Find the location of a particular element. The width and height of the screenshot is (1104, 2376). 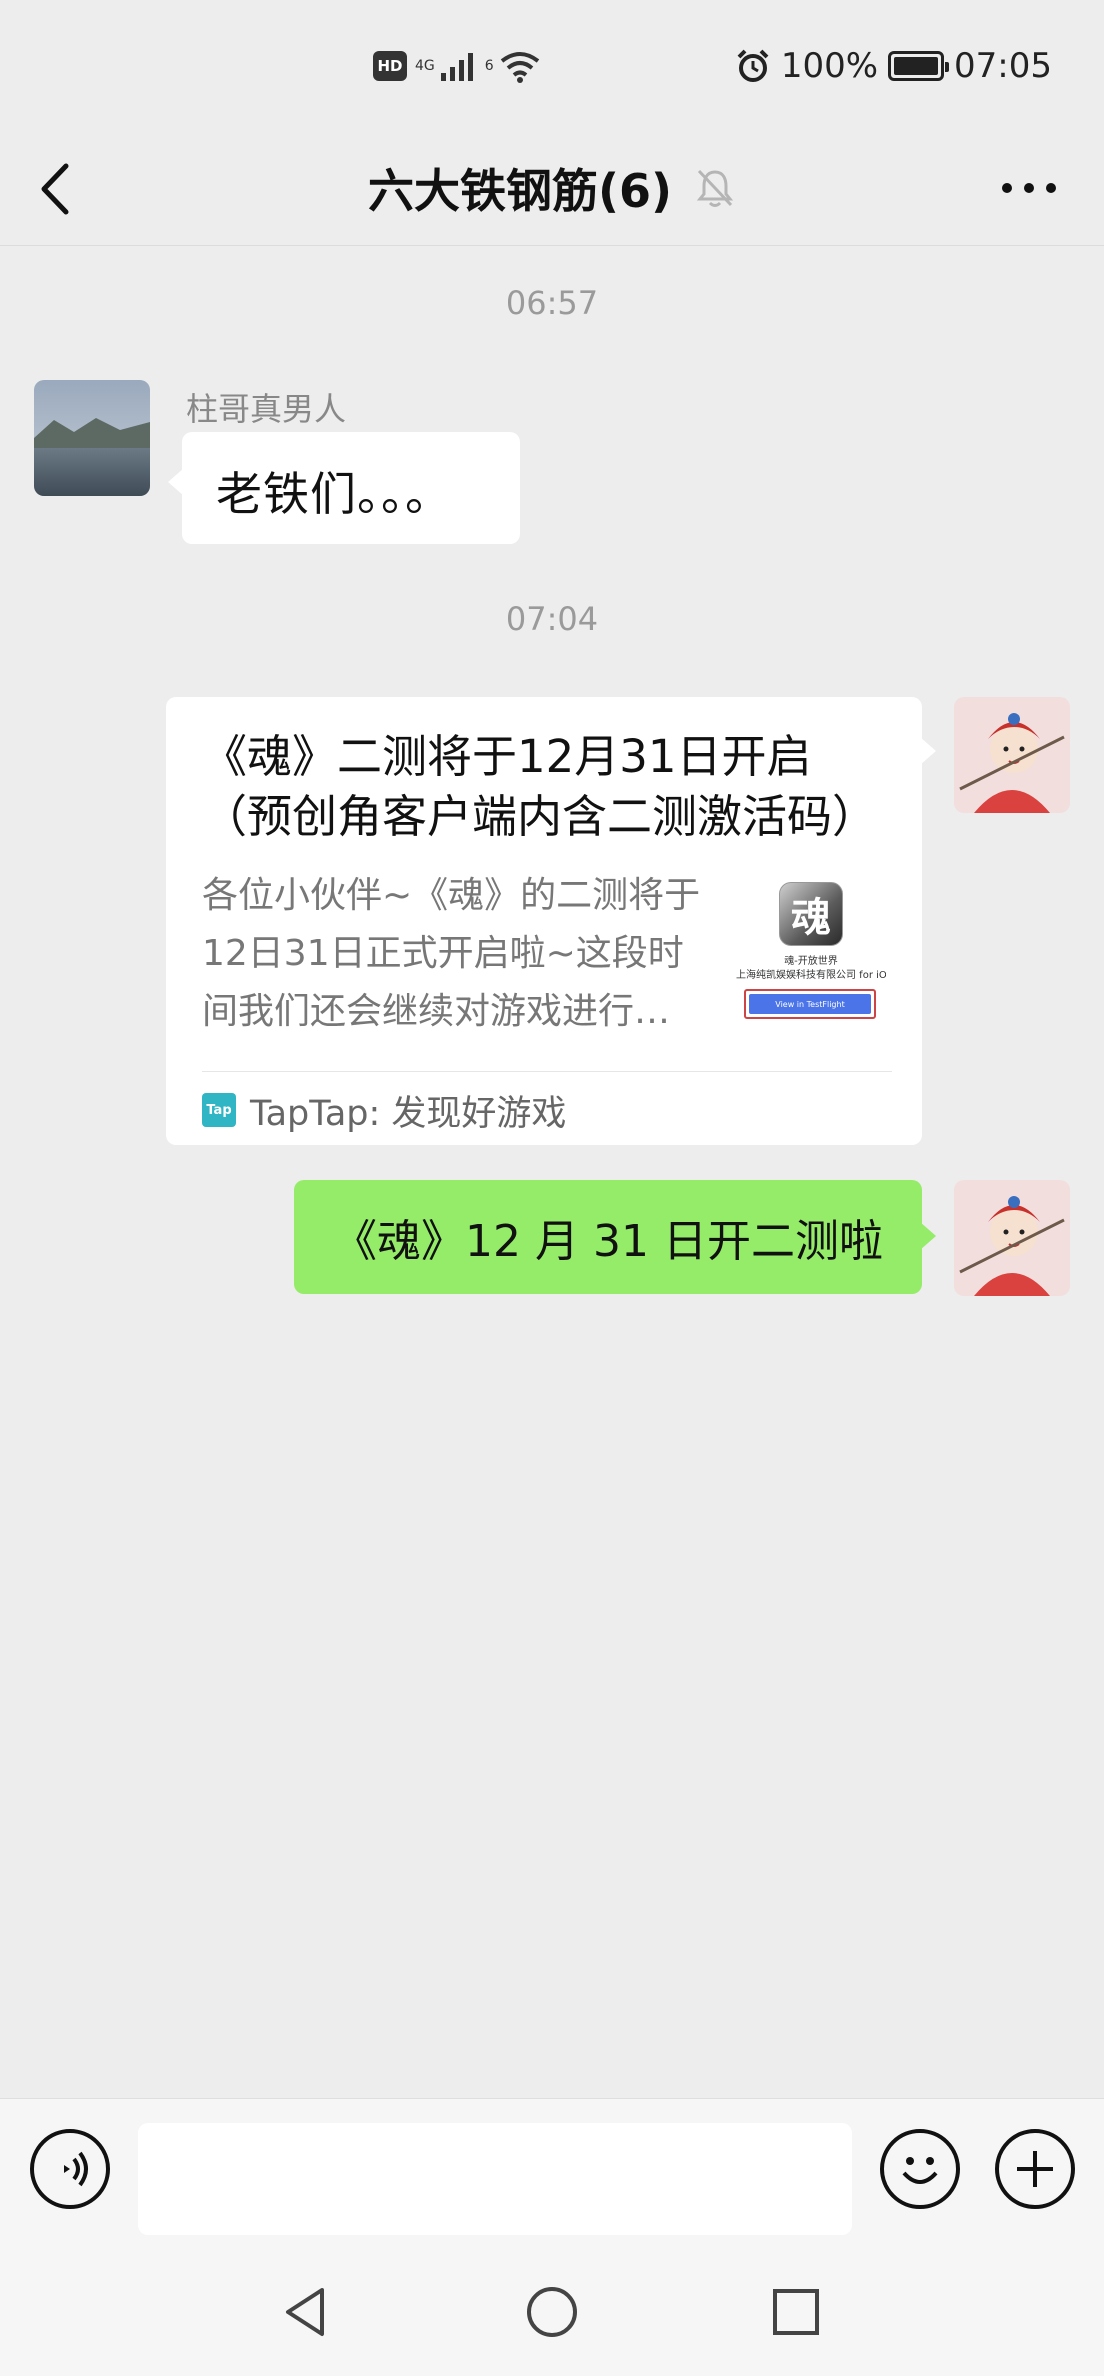

link-card-source-text: TapTap: 发现好游戏 is located at coordinates (408, 1113).